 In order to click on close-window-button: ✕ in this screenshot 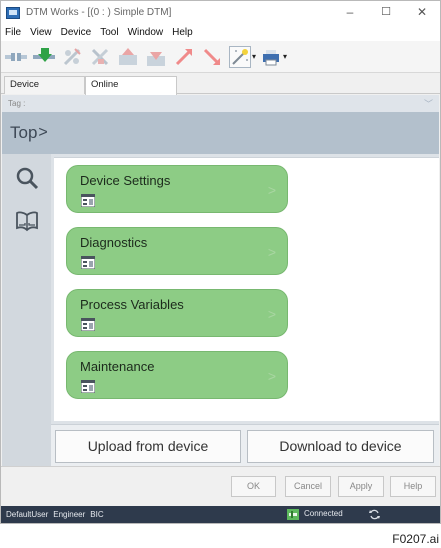, I will do `click(422, 12)`.